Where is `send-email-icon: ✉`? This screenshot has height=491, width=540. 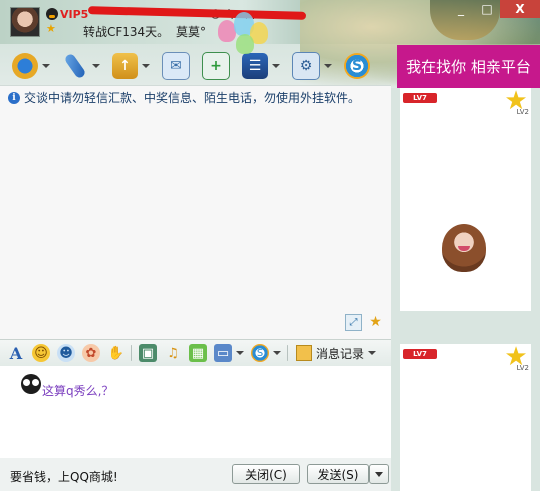
send-email-icon: ✉ is located at coordinates (176, 66).